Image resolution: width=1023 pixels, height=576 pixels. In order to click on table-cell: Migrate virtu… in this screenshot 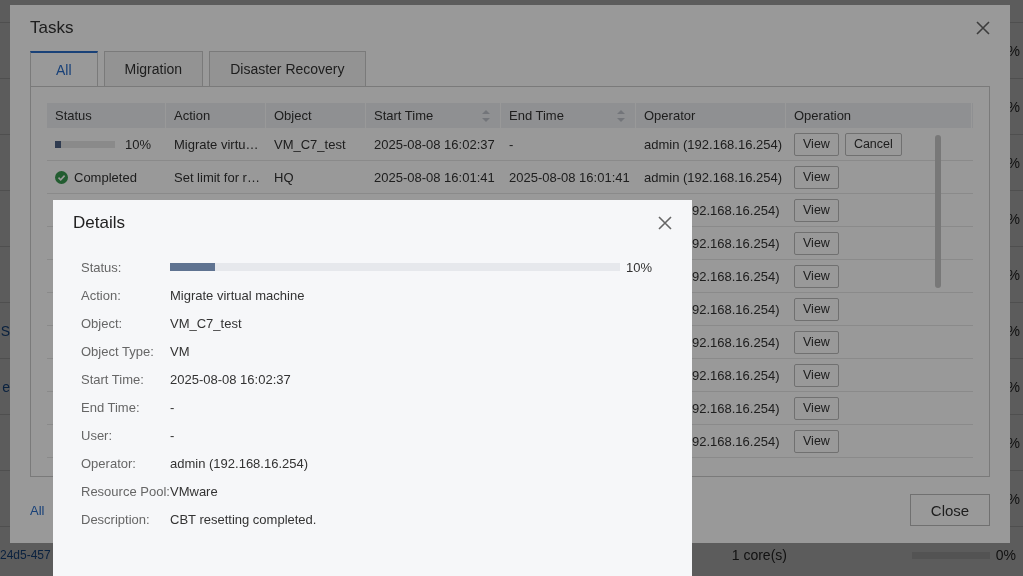, I will do `click(216, 144)`.